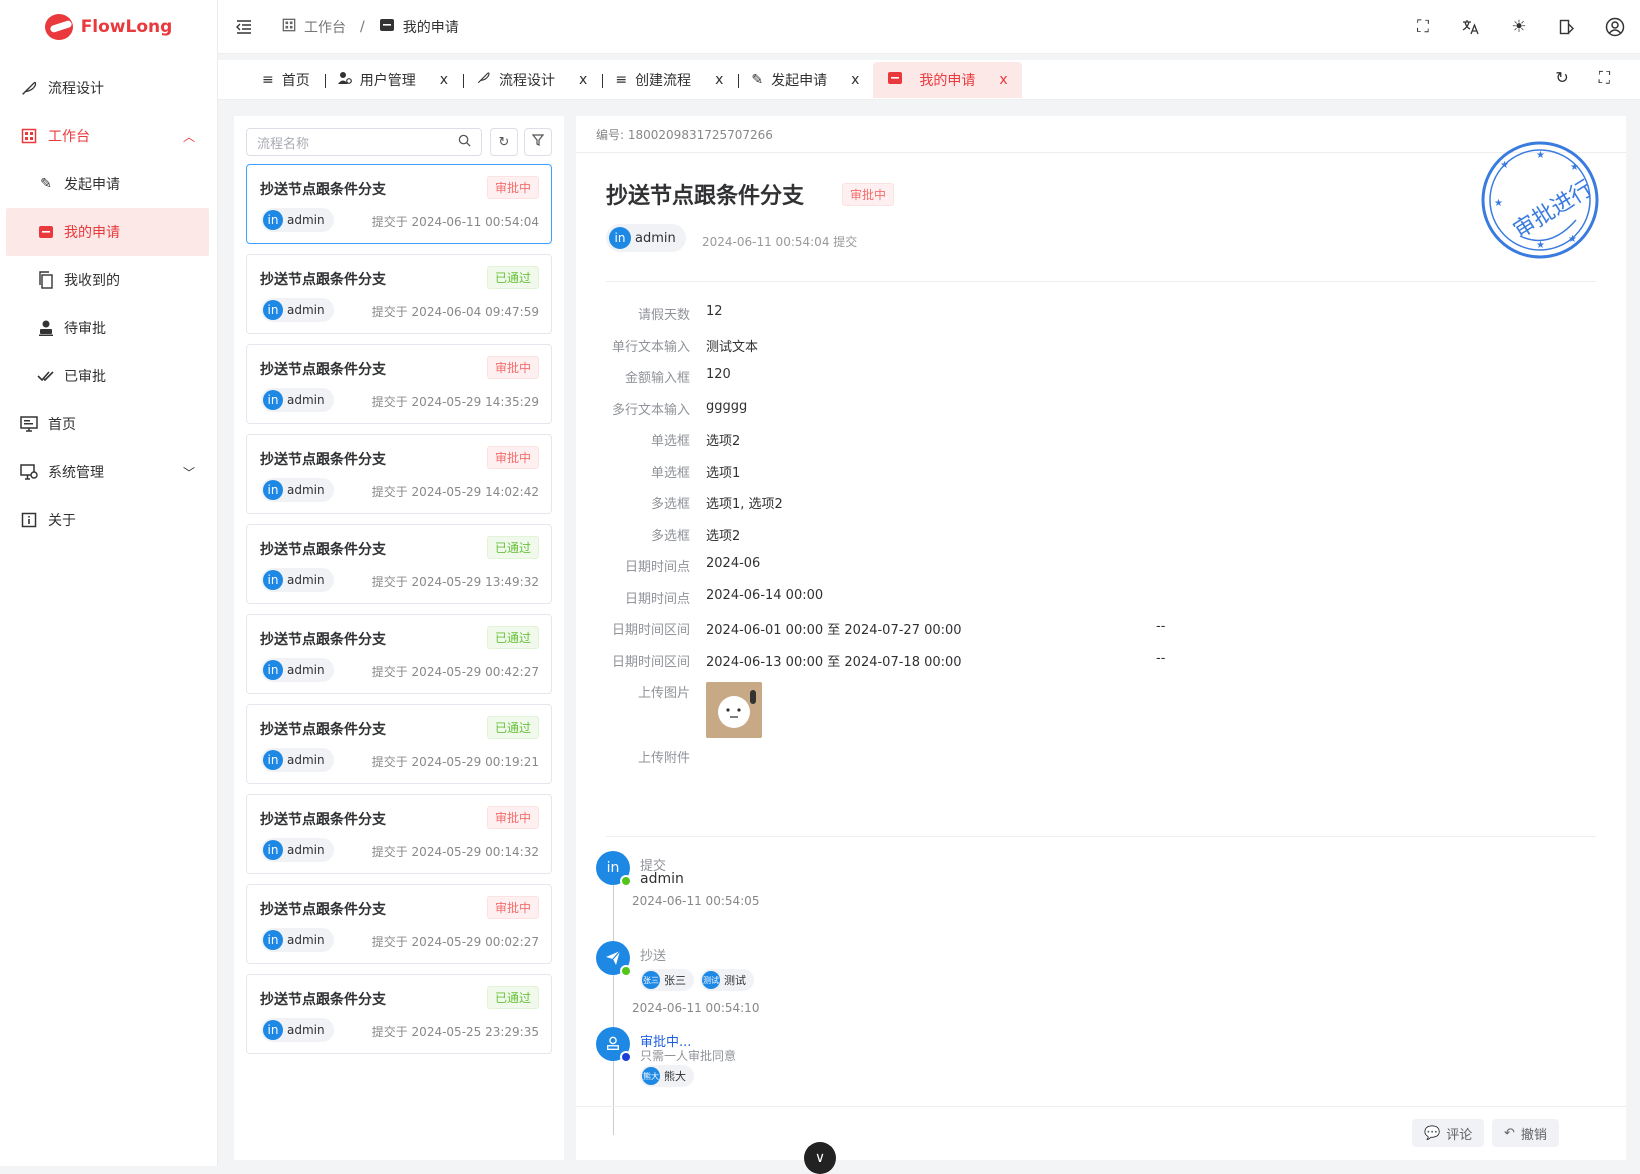  What do you see at coordinates (626, 1057) in the screenshot?
I see `clock-badge-icon` at bounding box center [626, 1057].